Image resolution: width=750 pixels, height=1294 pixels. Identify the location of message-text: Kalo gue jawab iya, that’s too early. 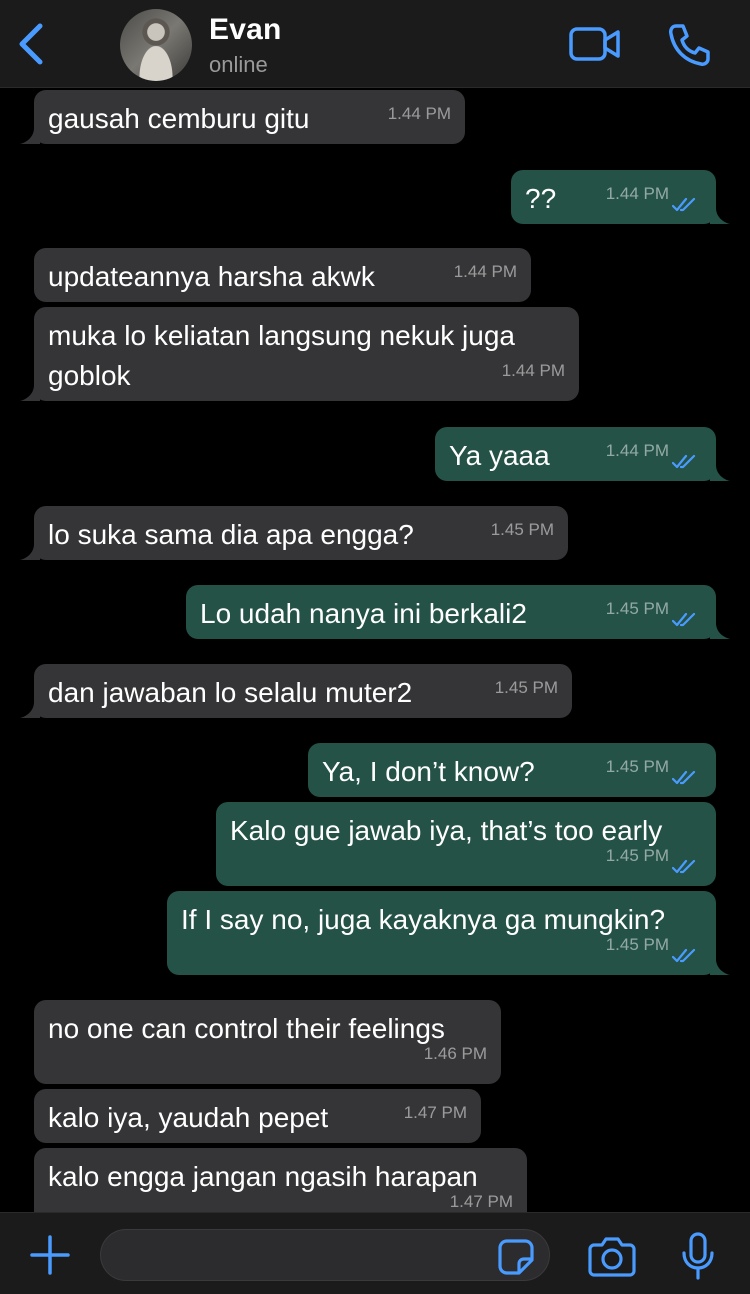
(446, 830).